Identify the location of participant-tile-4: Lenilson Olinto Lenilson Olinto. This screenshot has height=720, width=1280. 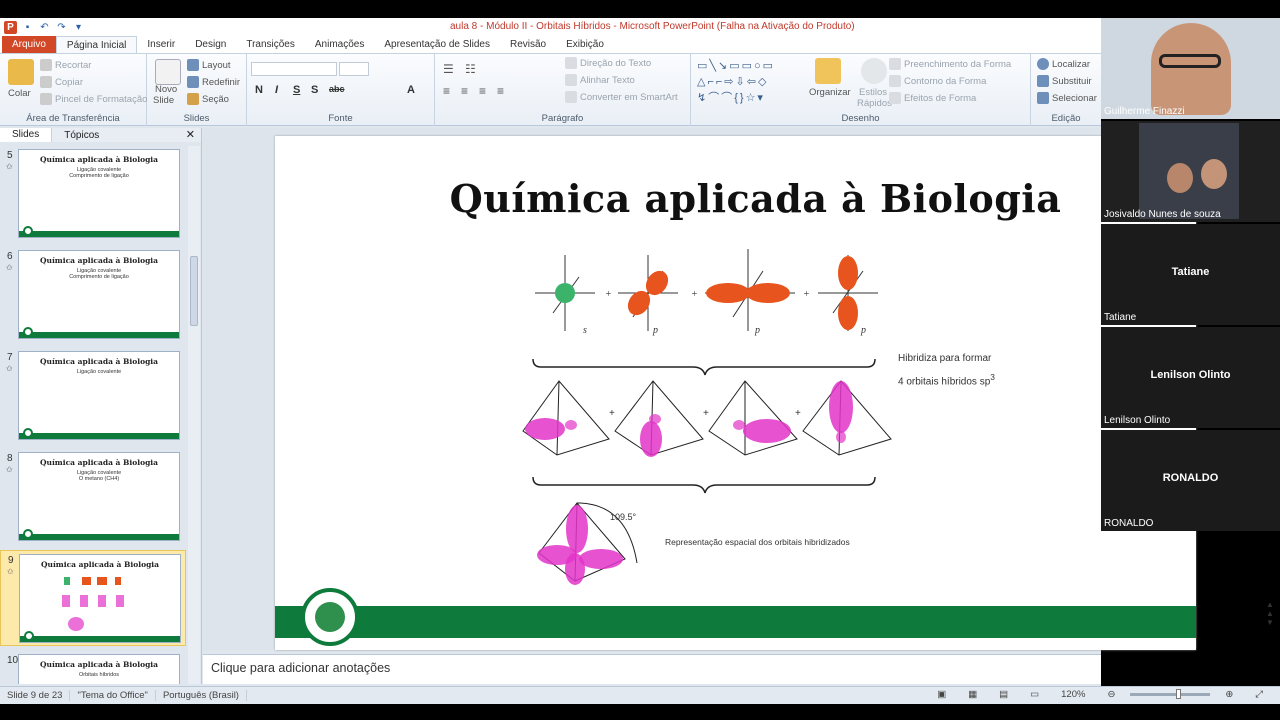
(1190, 377).